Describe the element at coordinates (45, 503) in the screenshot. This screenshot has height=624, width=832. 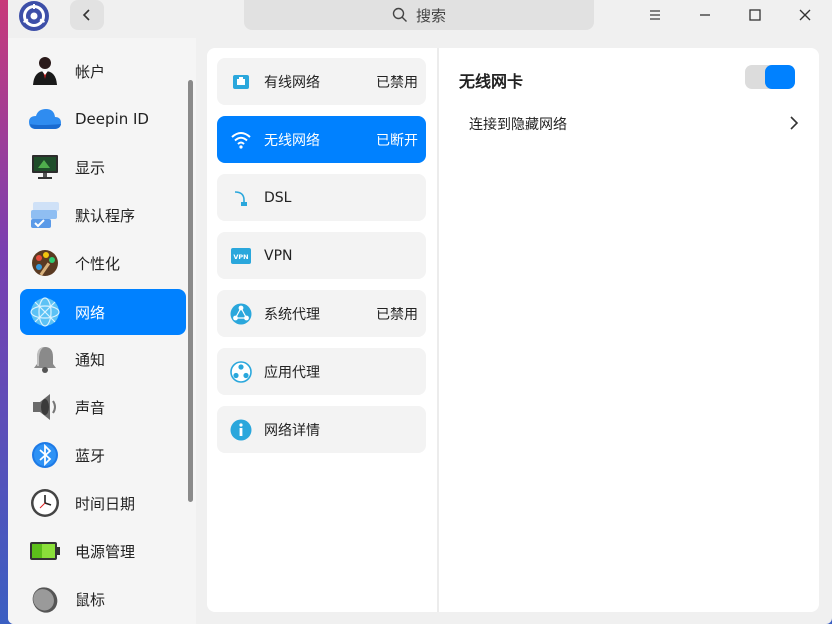
I see `clock-icon` at that location.